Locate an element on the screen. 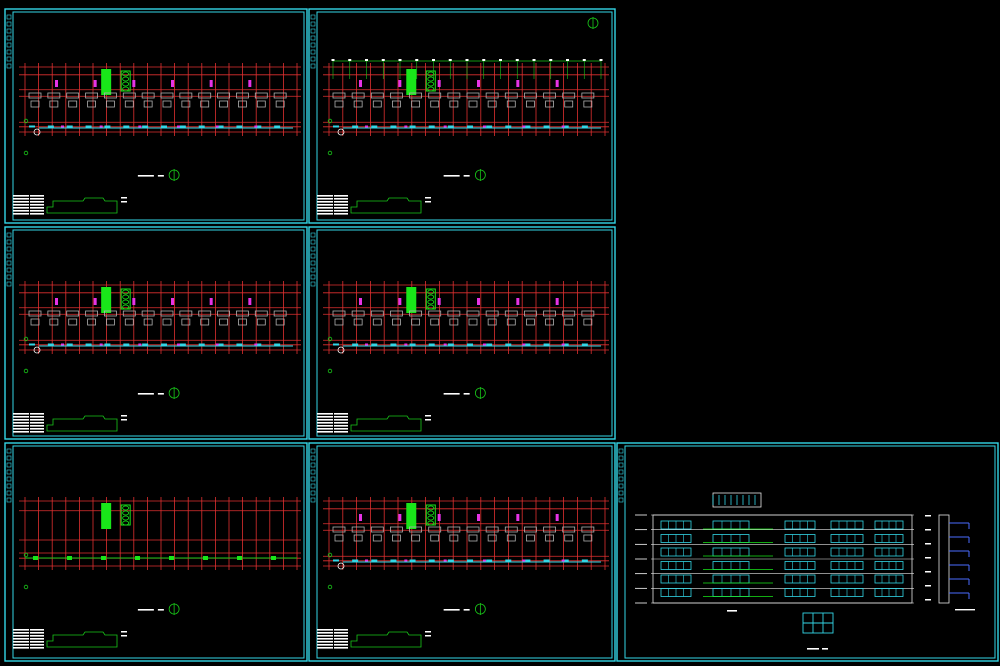 This screenshot has width=1000, height=666. roof-outline is located at coordinates (467, 69).